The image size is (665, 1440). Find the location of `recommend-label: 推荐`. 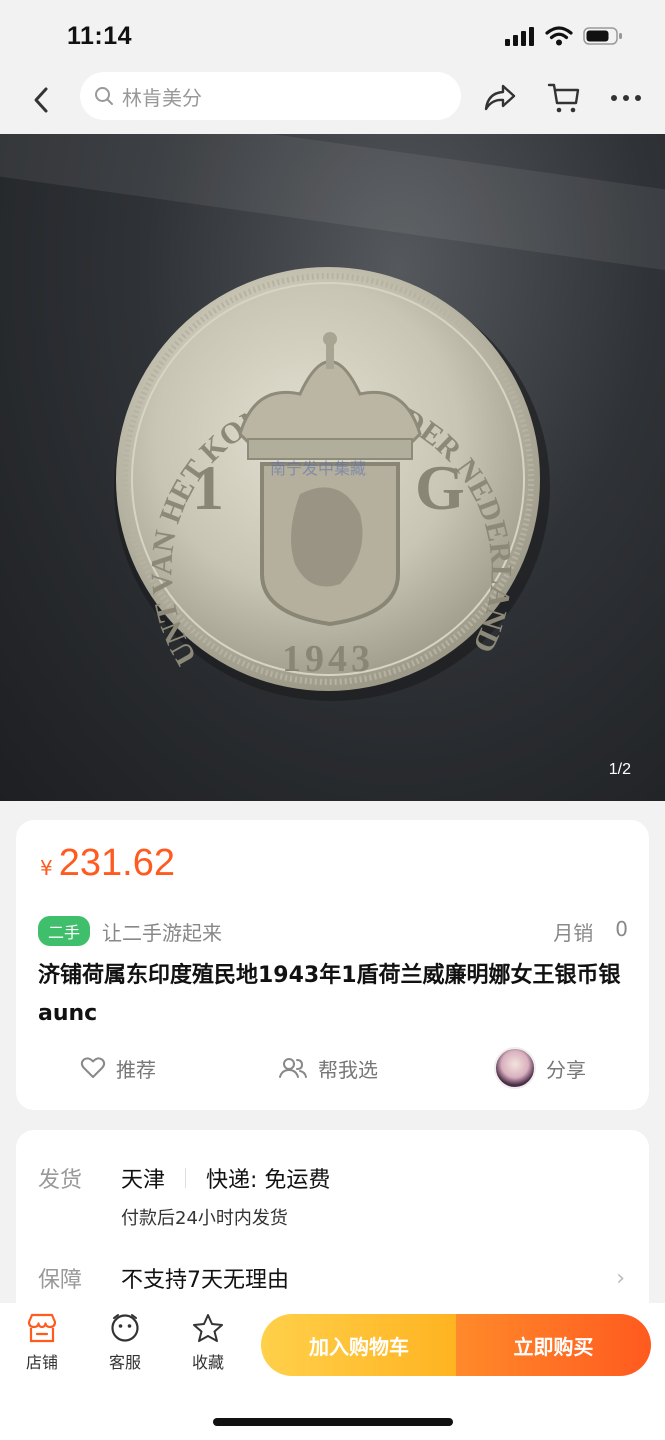

recommend-label: 推荐 is located at coordinates (136, 1069).